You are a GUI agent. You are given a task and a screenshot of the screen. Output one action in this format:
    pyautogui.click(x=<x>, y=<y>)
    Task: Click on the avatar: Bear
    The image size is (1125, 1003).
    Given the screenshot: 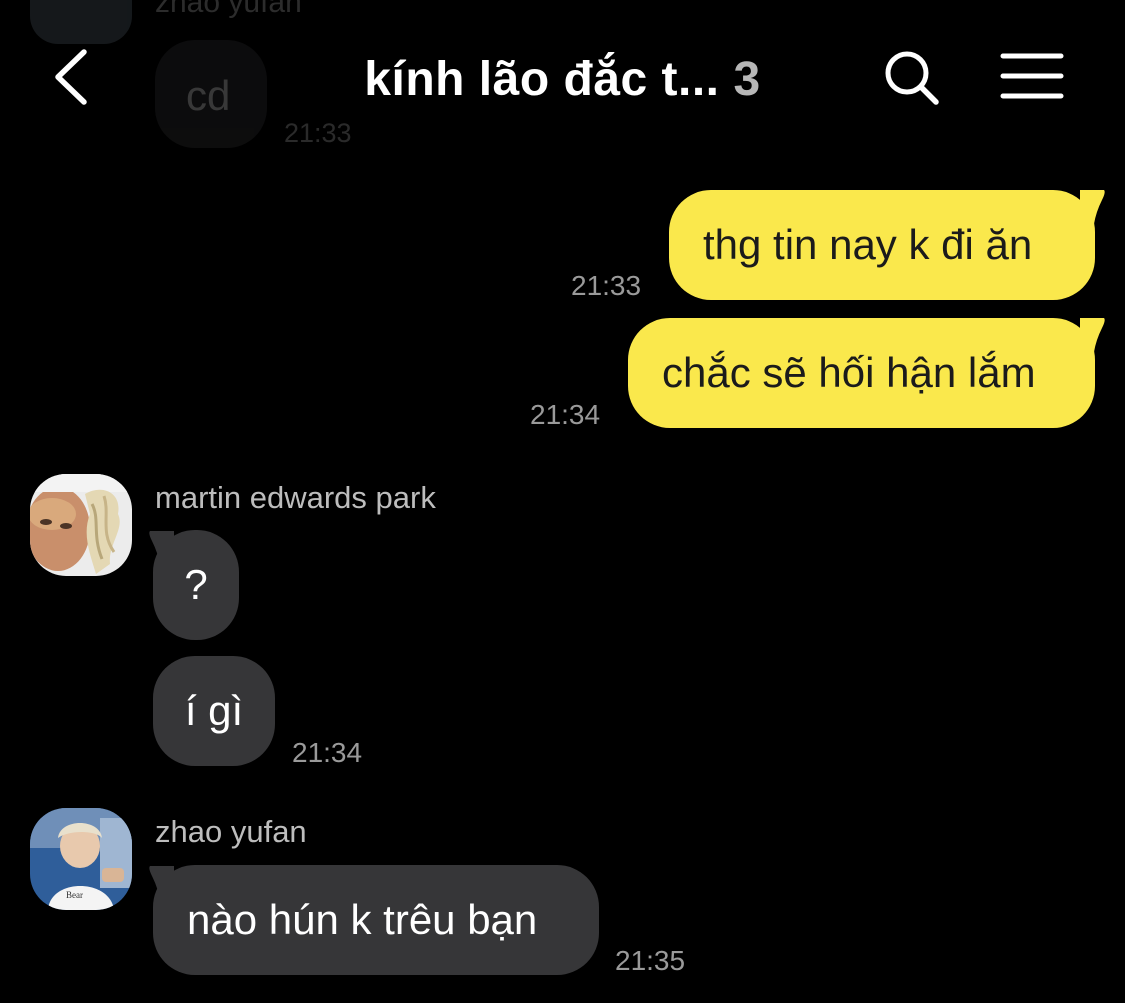 What is the action you would take?
    pyautogui.click(x=81, y=859)
    